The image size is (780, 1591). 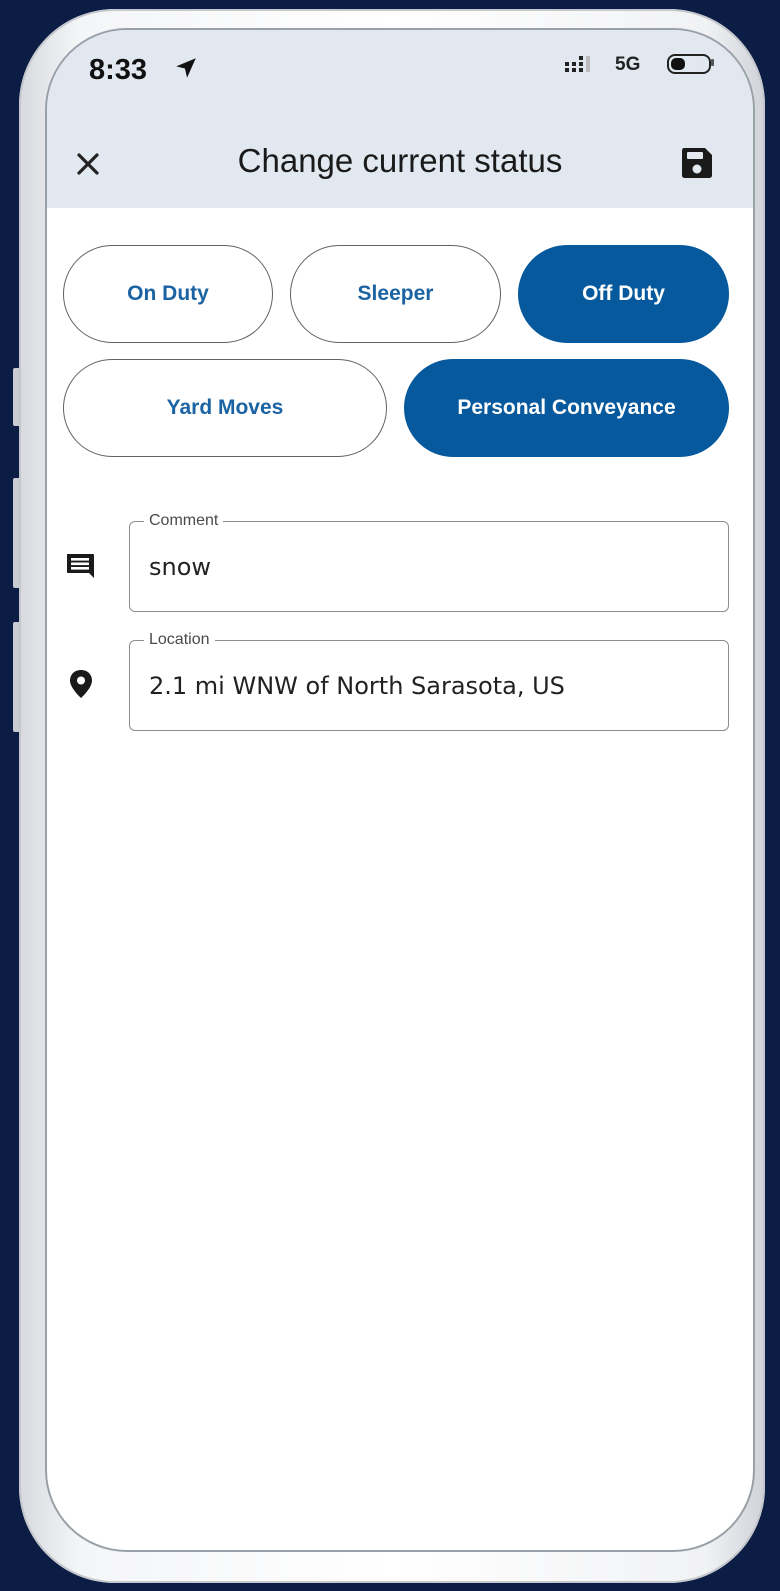 I want to click on location-arrow-icon, so click(x=186, y=68).